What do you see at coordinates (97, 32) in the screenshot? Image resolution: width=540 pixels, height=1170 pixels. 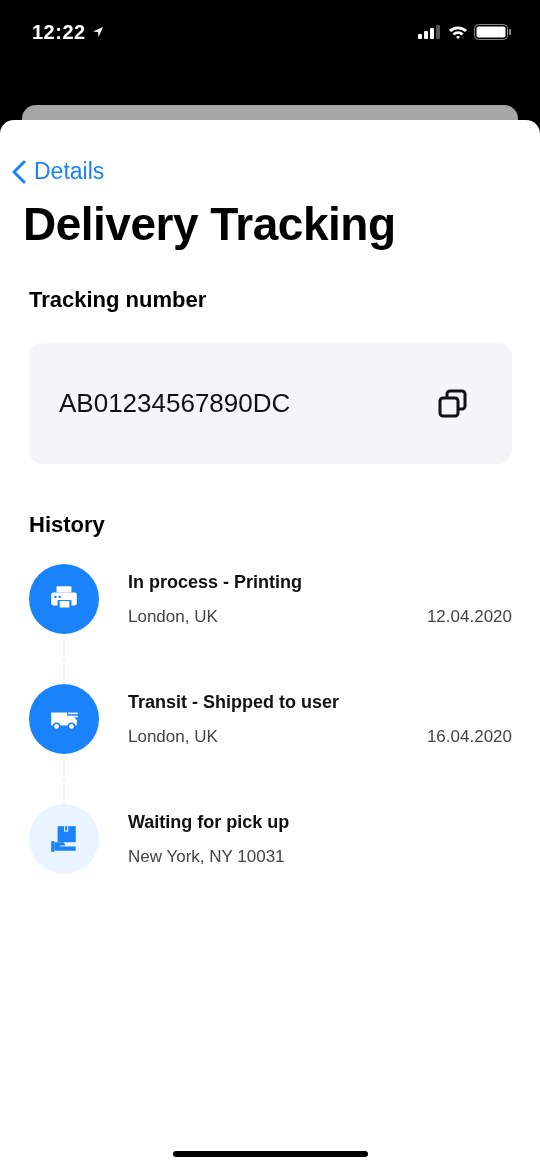 I see `location-arrow-icon` at bounding box center [97, 32].